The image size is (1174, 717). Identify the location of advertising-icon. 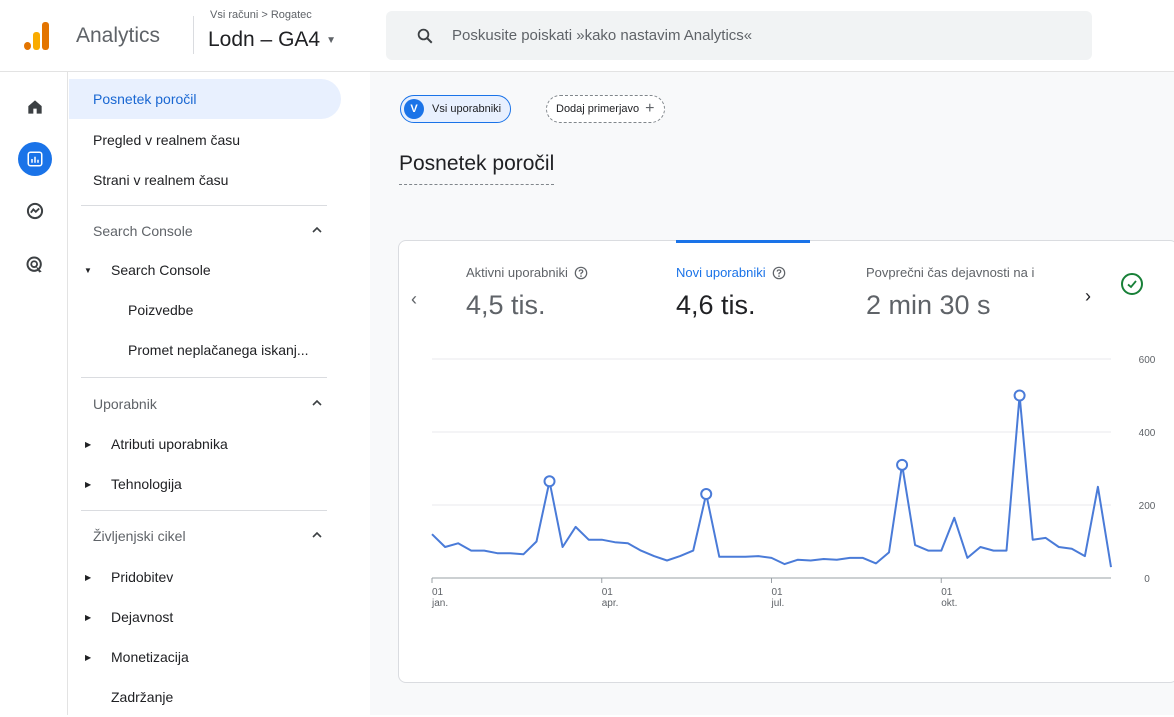
(35, 265).